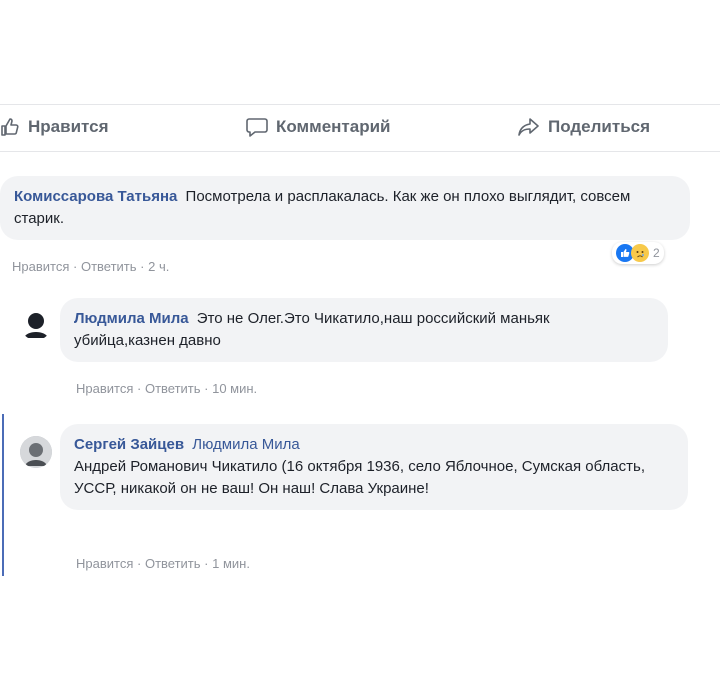 The width and height of the screenshot is (720, 694). Describe the element at coordinates (257, 127) in the screenshot. I see `comment-icon` at that location.